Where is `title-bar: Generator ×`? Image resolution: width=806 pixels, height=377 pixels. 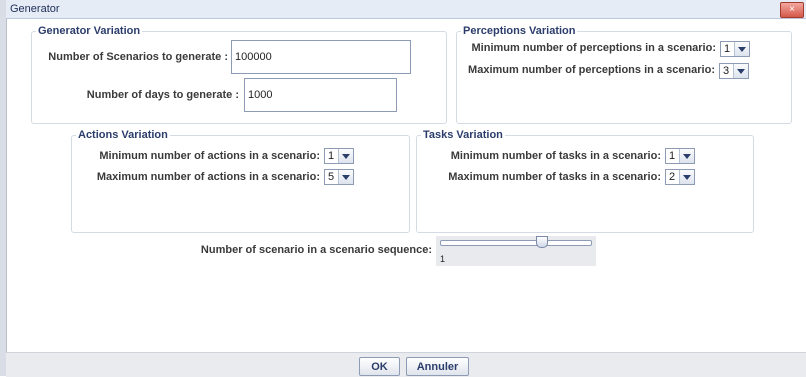
title-bar: Generator × is located at coordinates (406, 9).